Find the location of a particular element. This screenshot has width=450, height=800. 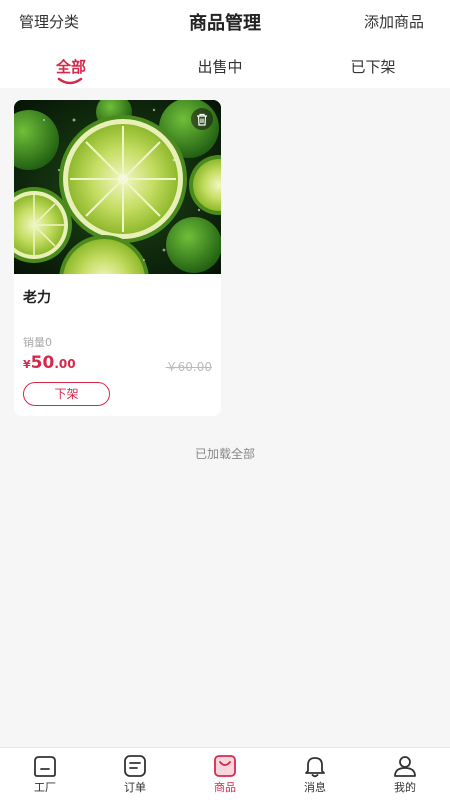

lime-slices-photo is located at coordinates (117, 212).